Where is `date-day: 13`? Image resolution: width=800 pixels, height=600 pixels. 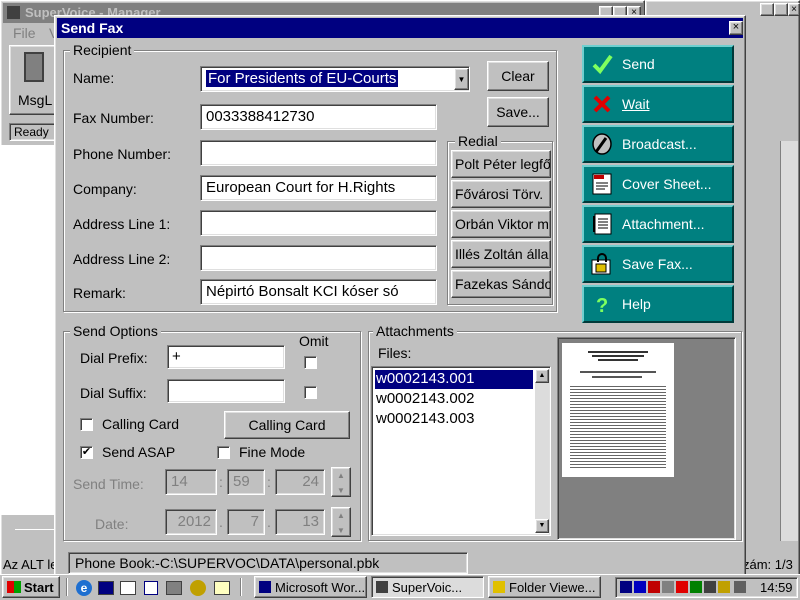
date-day: 13 is located at coordinates (300, 522).